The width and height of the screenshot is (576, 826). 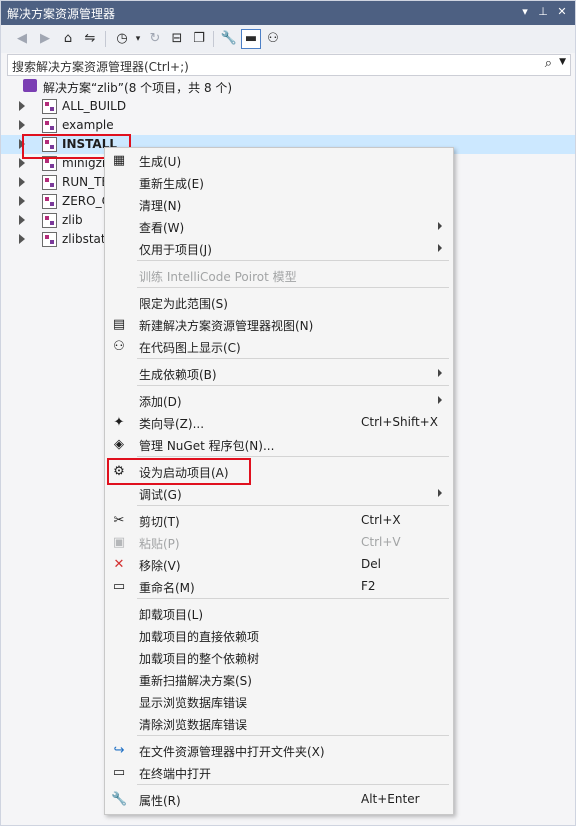 What do you see at coordinates (84, 239) in the screenshot?
I see `project-label: zlibstat` at bounding box center [84, 239].